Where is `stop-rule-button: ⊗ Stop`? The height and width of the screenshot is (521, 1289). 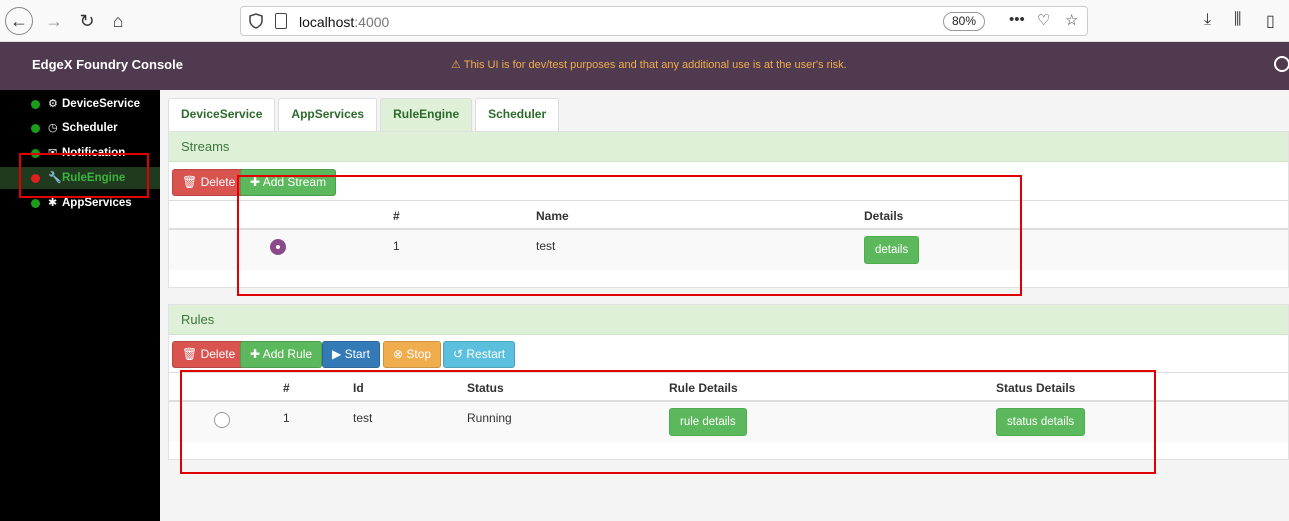 stop-rule-button: ⊗ Stop is located at coordinates (412, 354).